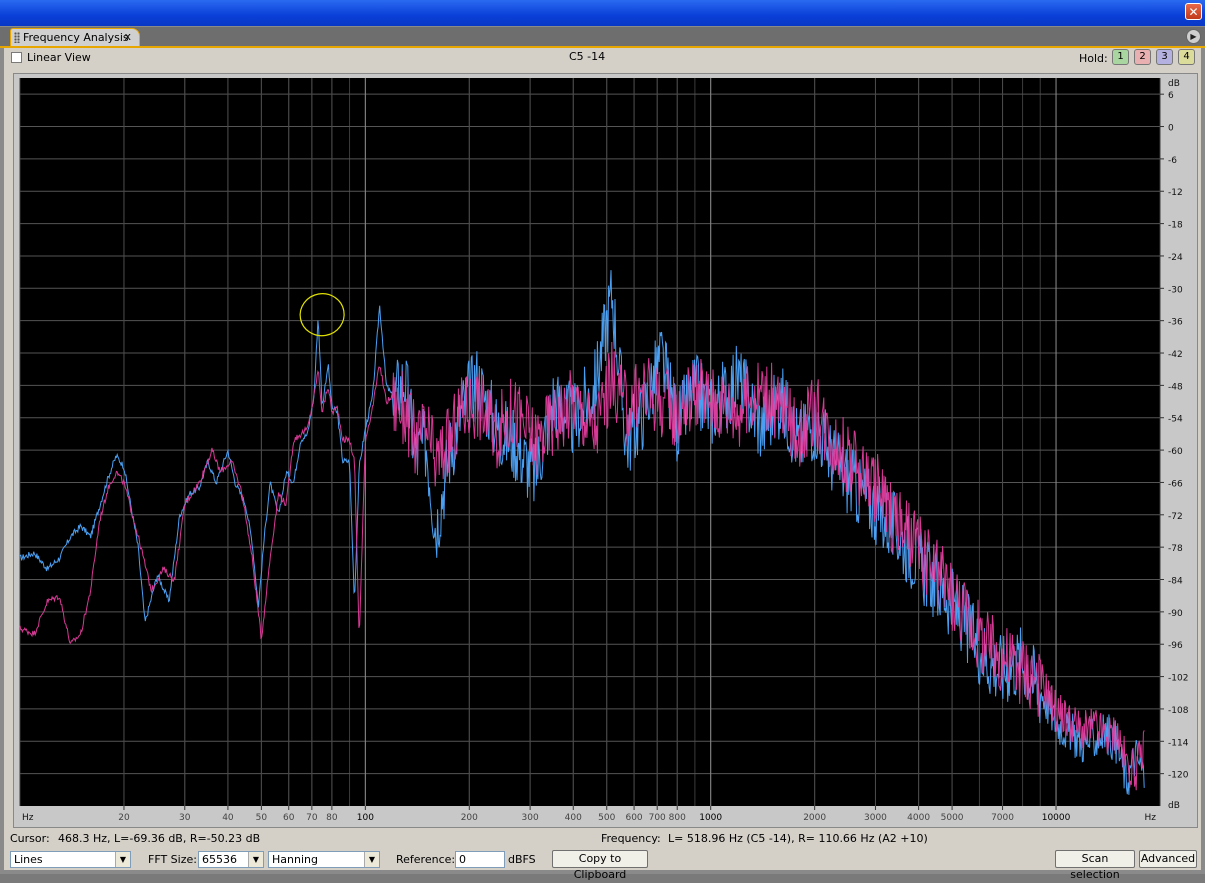 The image size is (1205, 883). I want to click on y-tick-label: -78, so click(1175, 549).